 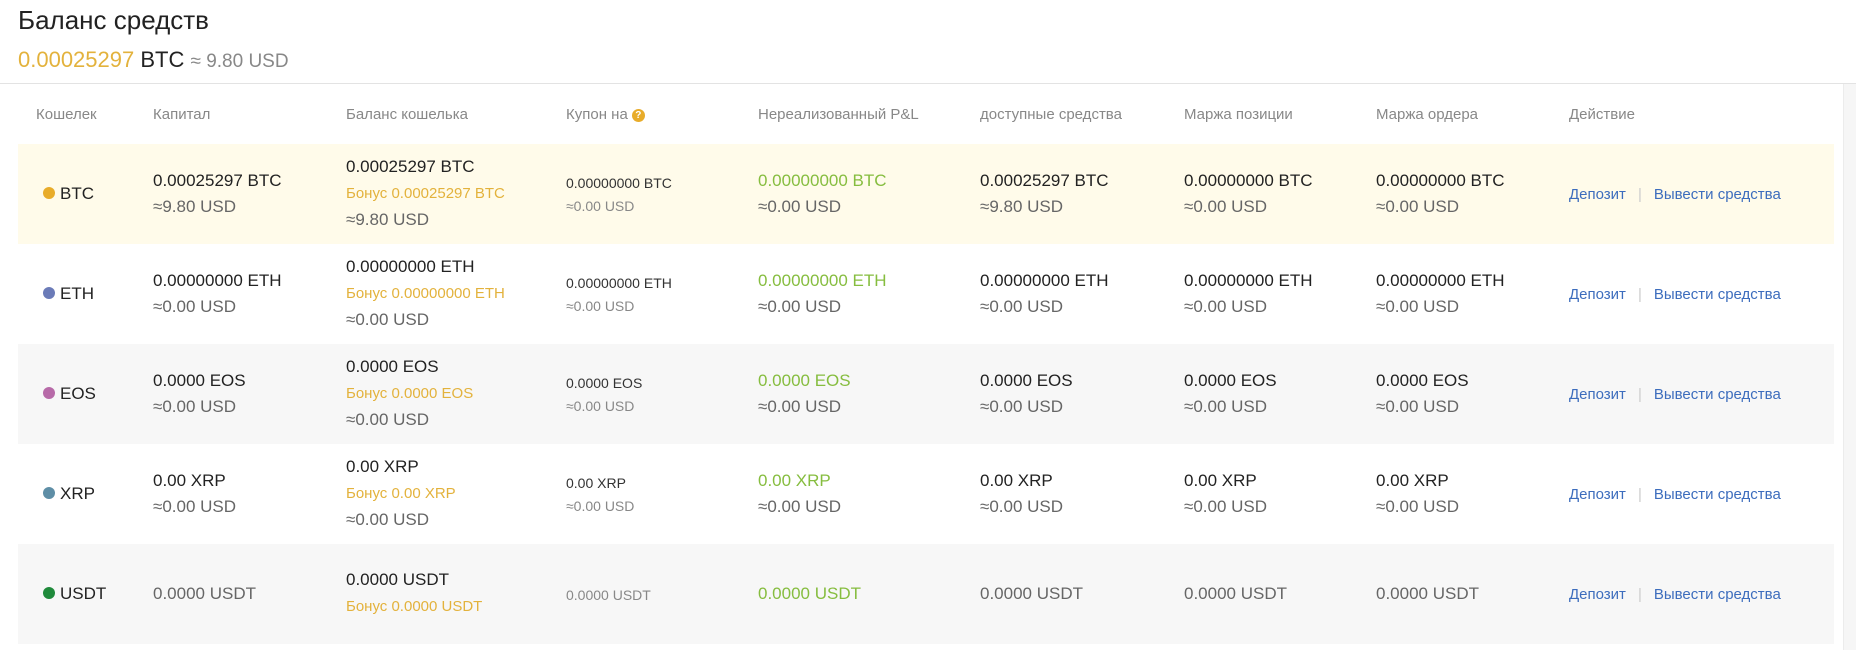 What do you see at coordinates (49, 593) in the screenshot?
I see `usdt-coin-icon` at bounding box center [49, 593].